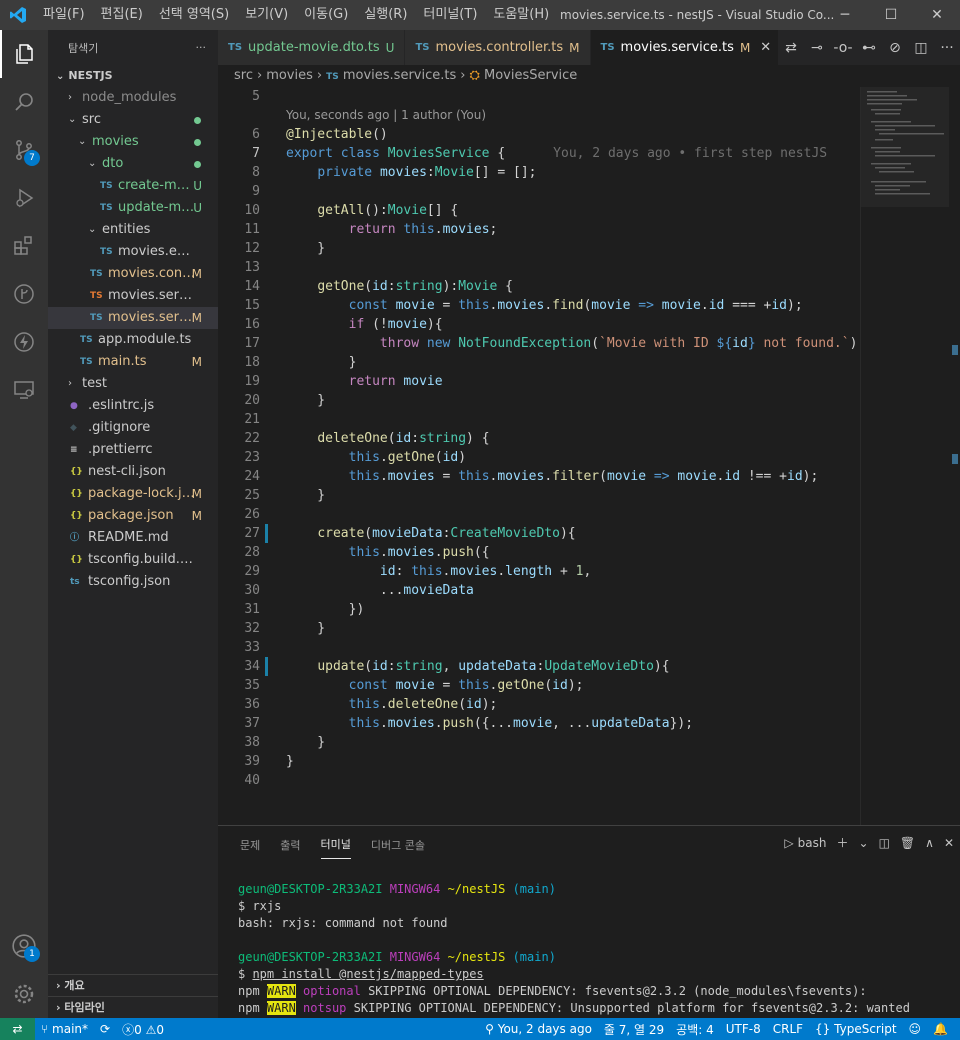 This screenshot has height=1040, width=960. What do you see at coordinates (929, 843) in the screenshot?
I see `maximize-panel-icon: ∧` at bounding box center [929, 843].